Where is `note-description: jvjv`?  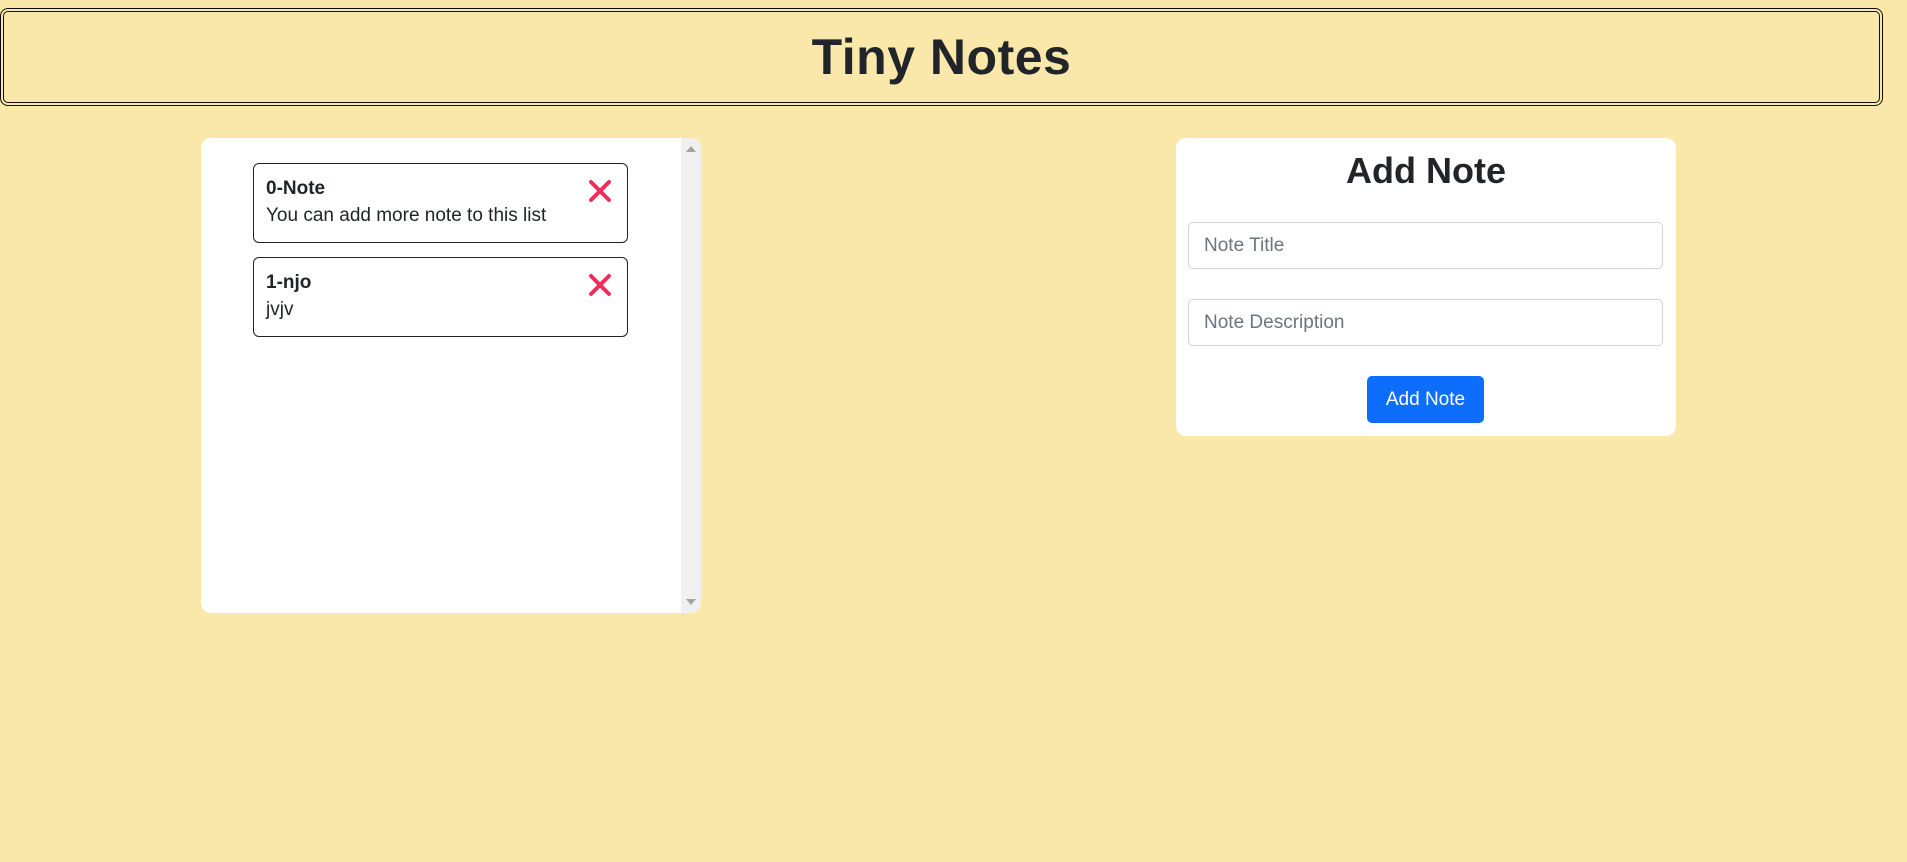 note-description: jvjv is located at coordinates (280, 309).